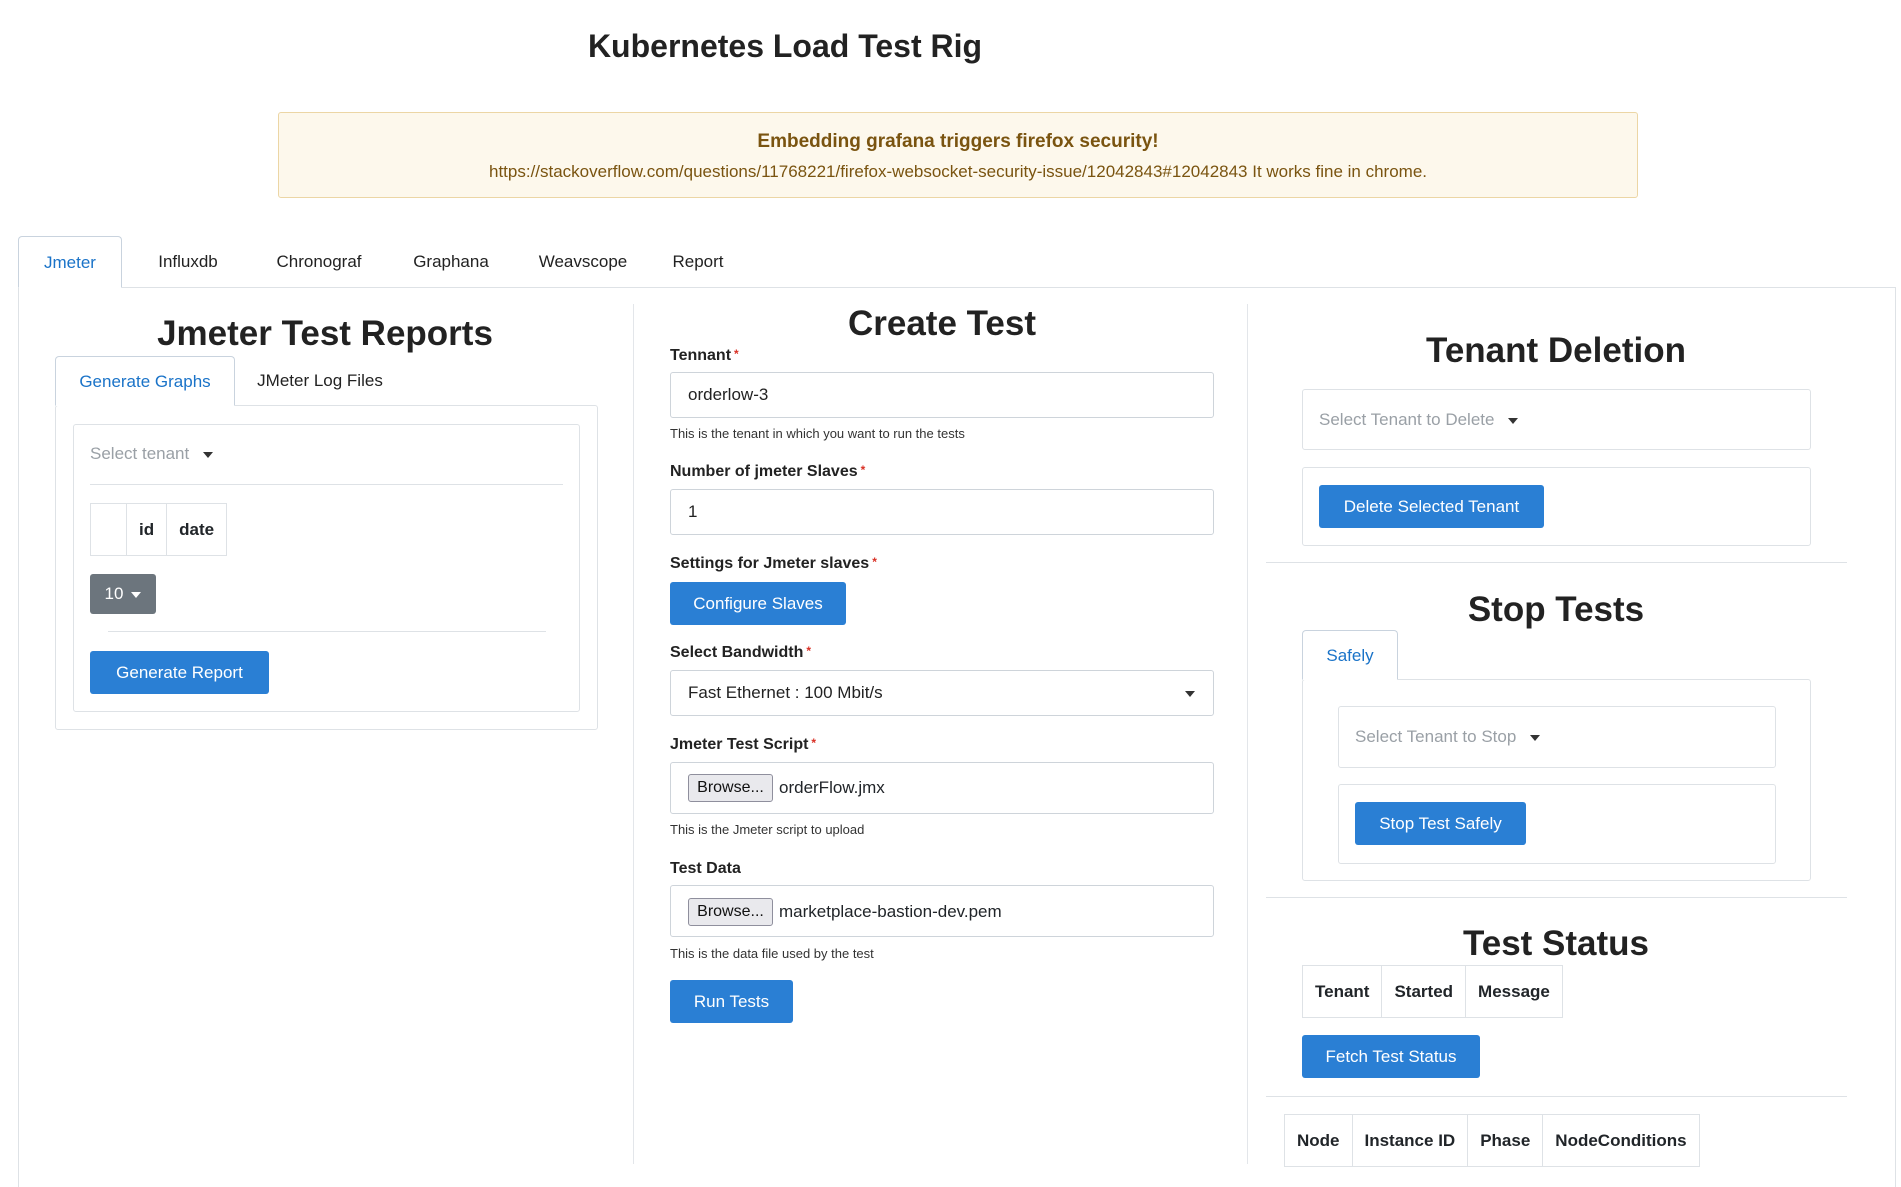  I want to click on script-file-name: orderFlow.jmx, so click(832, 787).